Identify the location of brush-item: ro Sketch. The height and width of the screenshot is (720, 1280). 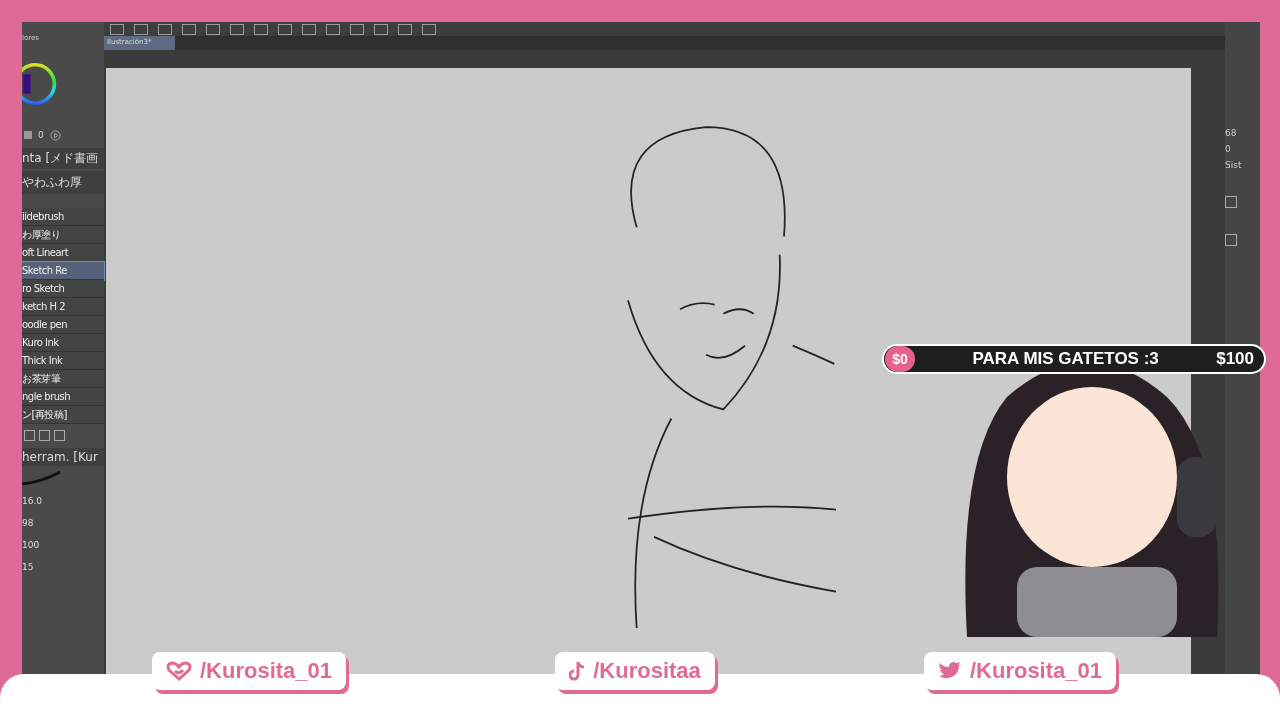
(63, 289).